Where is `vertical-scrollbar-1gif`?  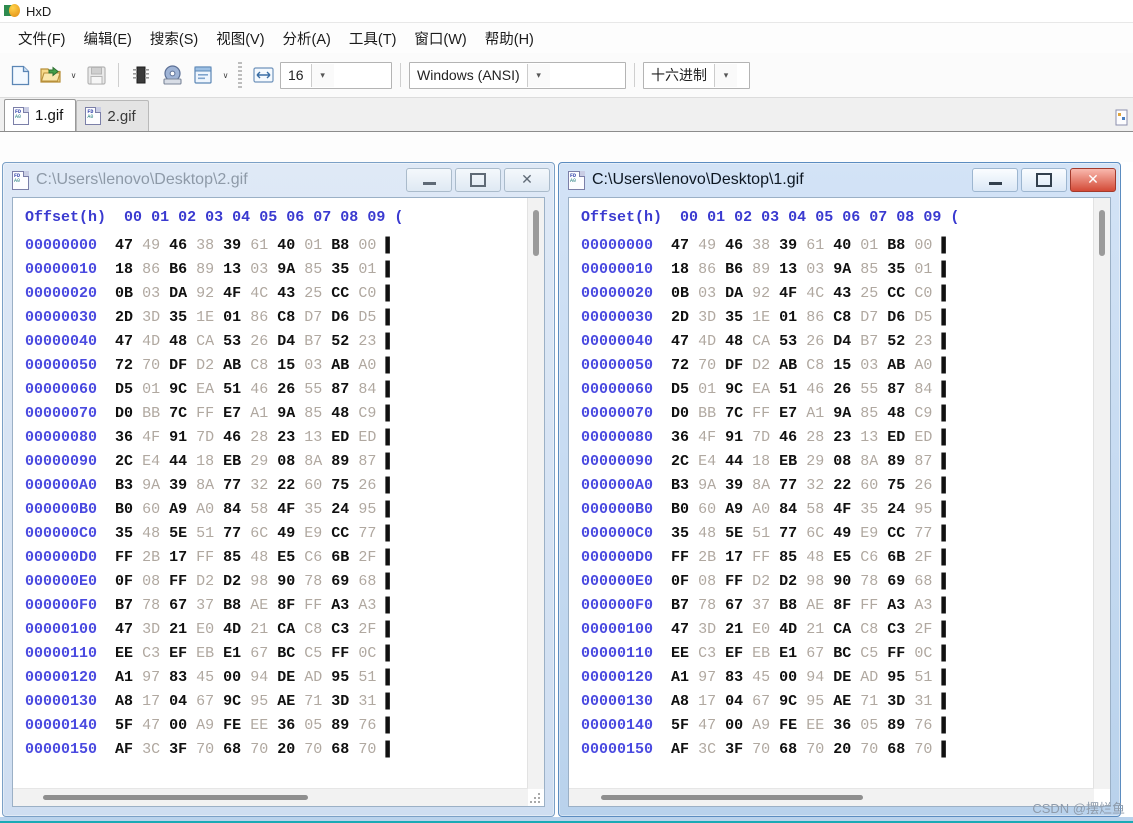
vertical-scrollbar-1gif is located at coordinates (1101, 493).